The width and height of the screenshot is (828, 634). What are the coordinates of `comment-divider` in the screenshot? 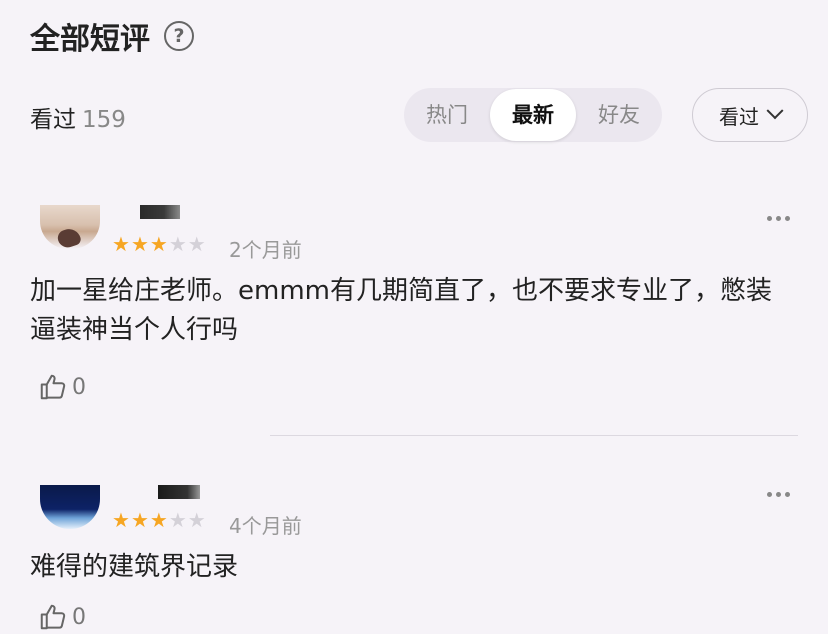 It's located at (534, 435).